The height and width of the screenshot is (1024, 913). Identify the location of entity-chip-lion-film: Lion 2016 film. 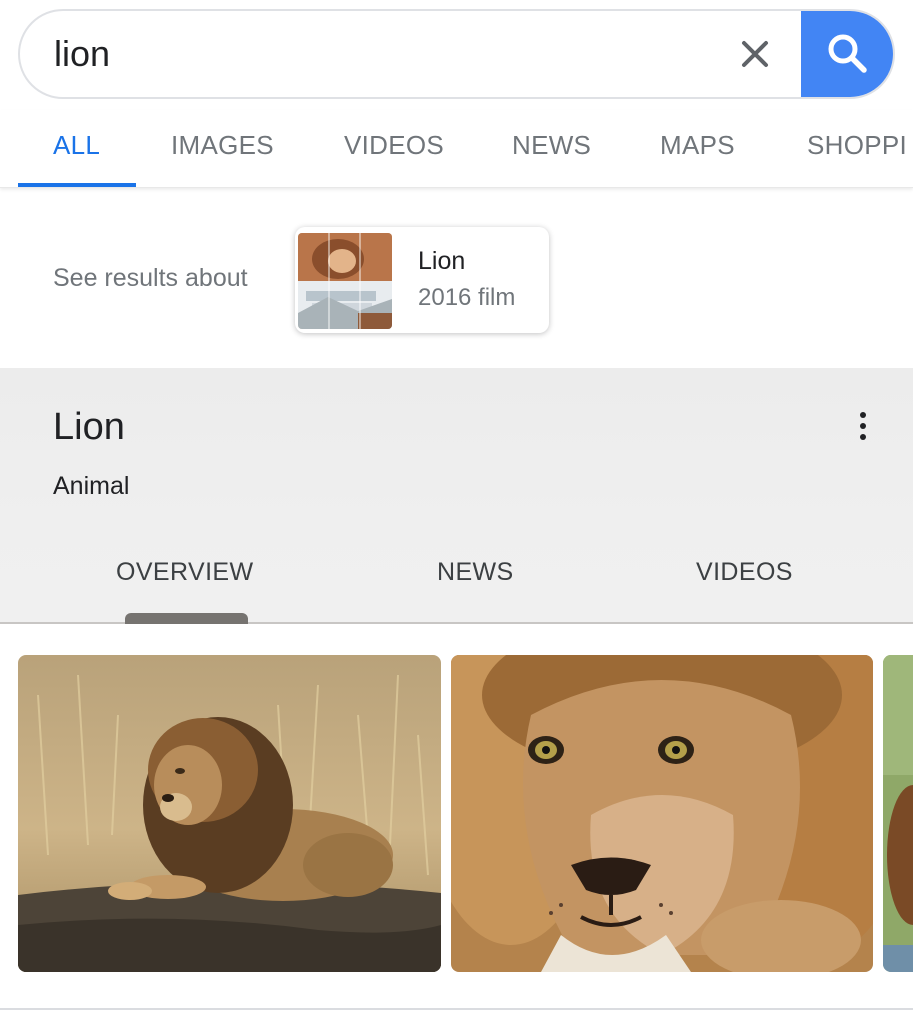
(422, 280).